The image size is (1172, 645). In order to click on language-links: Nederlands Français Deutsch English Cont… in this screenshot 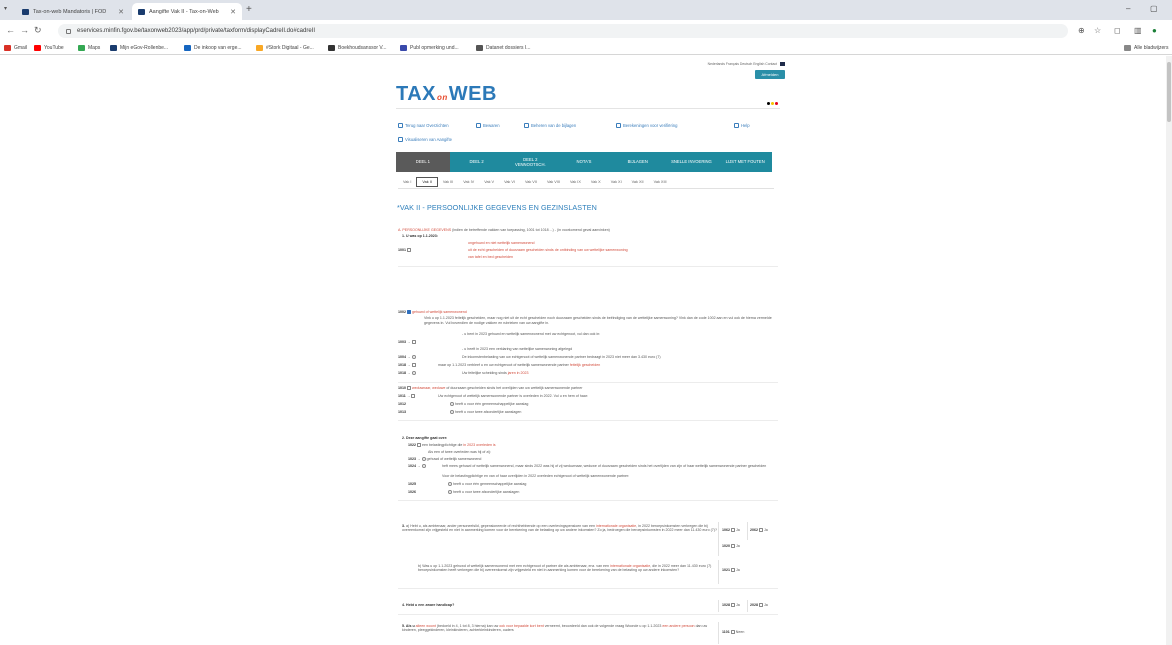, I will do `click(746, 64)`.